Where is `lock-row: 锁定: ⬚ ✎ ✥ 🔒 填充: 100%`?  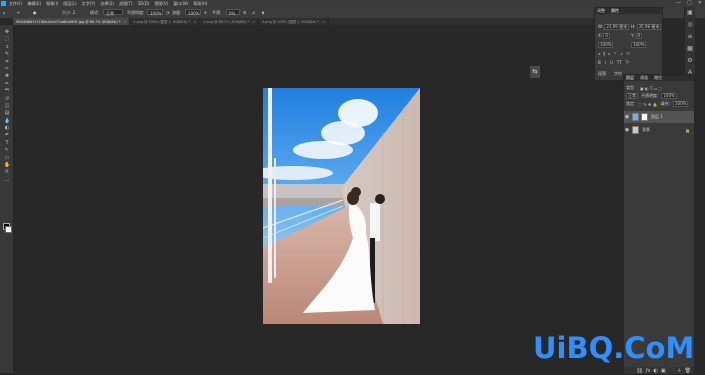
lock-row: 锁定: ⬚ ✎ ✥ 🔒 填充: 100% is located at coordinates (657, 104).